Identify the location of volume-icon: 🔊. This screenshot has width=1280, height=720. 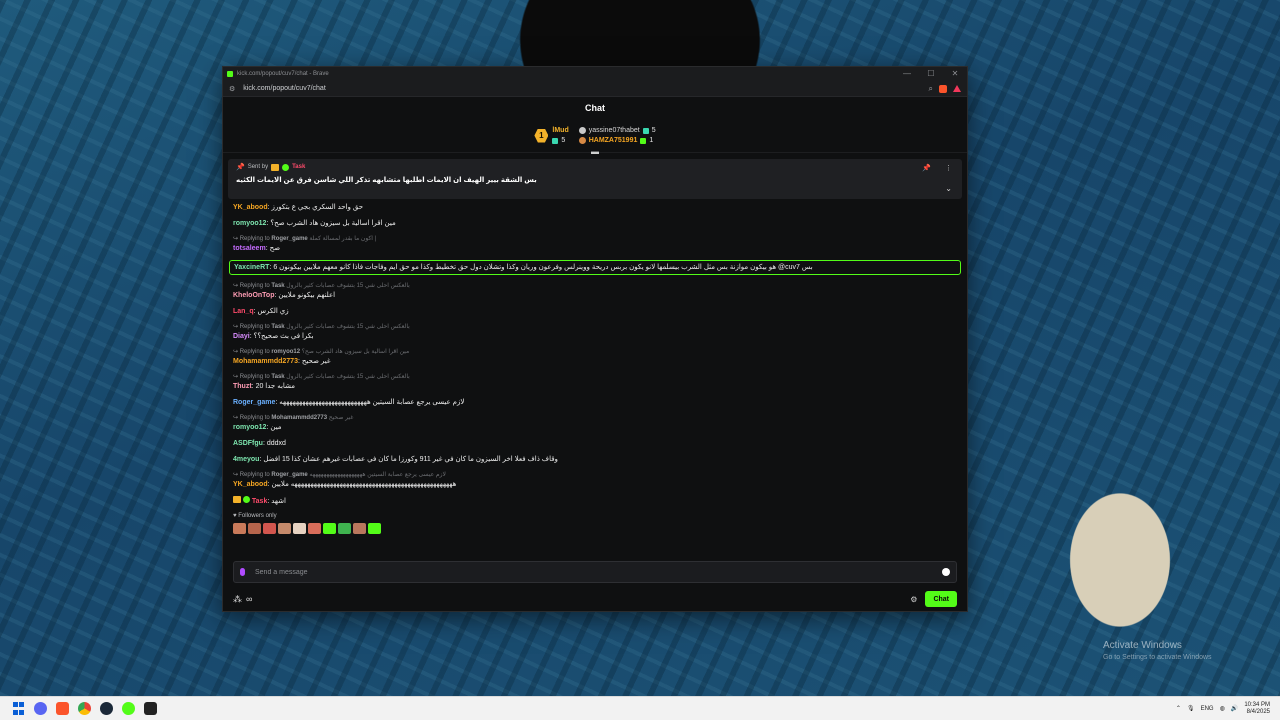
(1234, 708).